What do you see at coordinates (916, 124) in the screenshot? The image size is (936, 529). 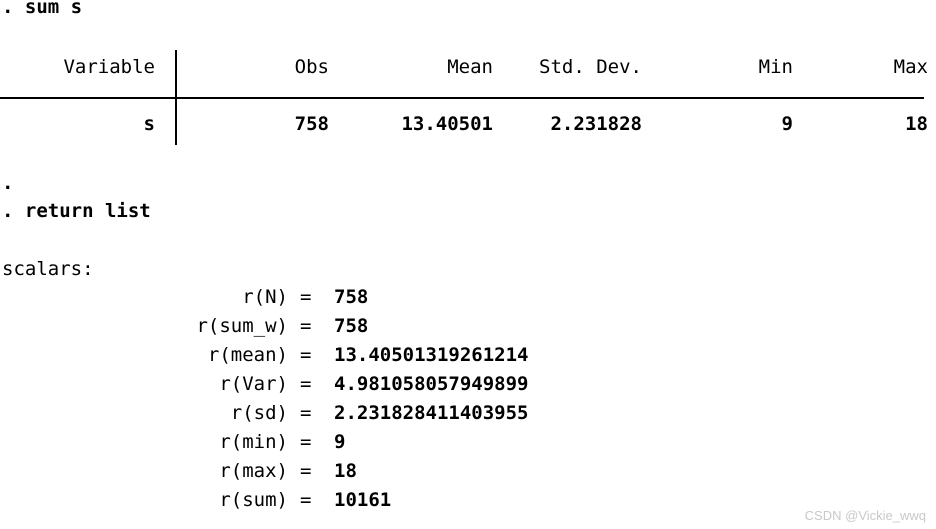 I see `cell-max: 18` at bounding box center [916, 124].